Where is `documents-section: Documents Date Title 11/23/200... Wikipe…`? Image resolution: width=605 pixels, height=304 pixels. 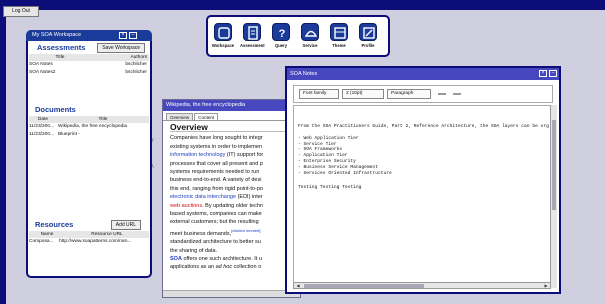 documents-section: Documents Date Title 11/23/200... Wikipe… is located at coordinates (89, 122).